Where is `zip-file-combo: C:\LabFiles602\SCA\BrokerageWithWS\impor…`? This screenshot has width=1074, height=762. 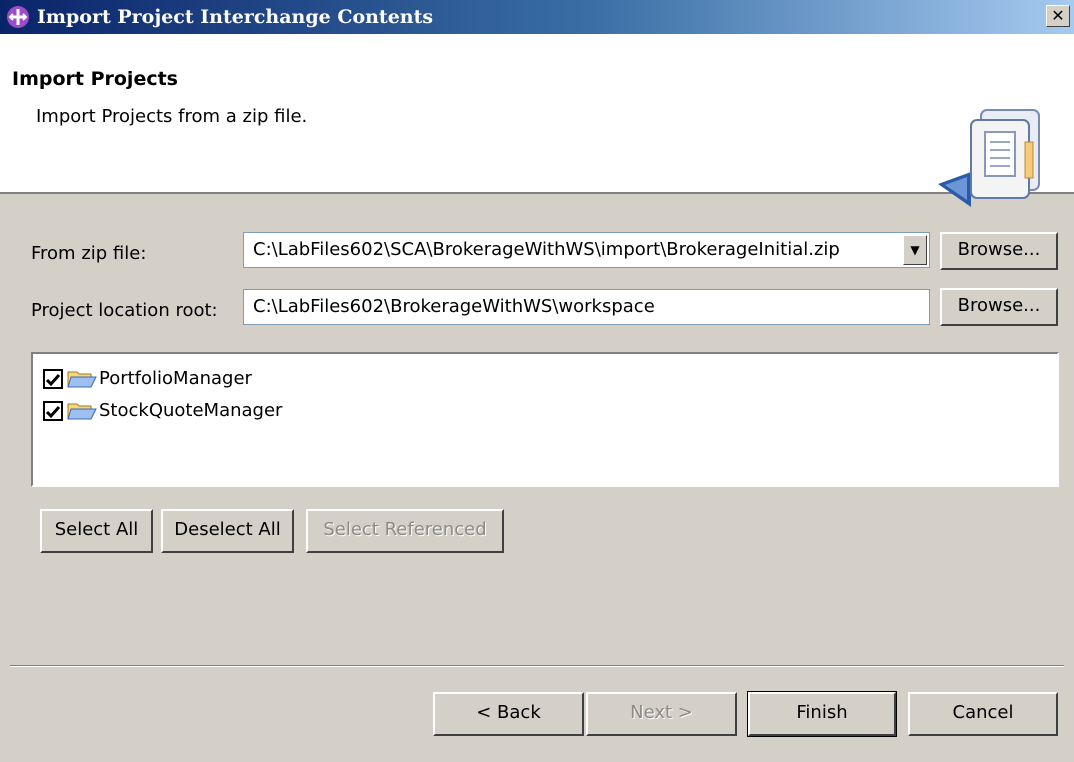
zip-file-combo: C:\LabFiles602\SCA\BrokerageWithWS\impor… is located at coordinates (586, 250).